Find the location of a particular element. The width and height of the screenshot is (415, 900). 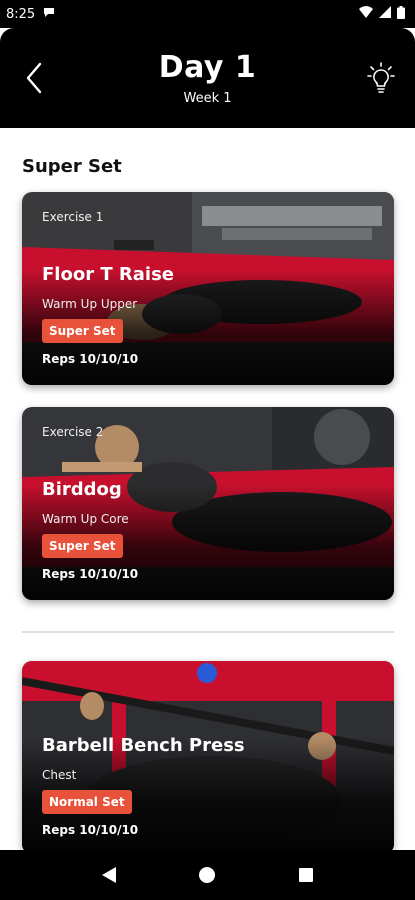

exercise-name: Floor T Raise is located at coordinates (108, 274).